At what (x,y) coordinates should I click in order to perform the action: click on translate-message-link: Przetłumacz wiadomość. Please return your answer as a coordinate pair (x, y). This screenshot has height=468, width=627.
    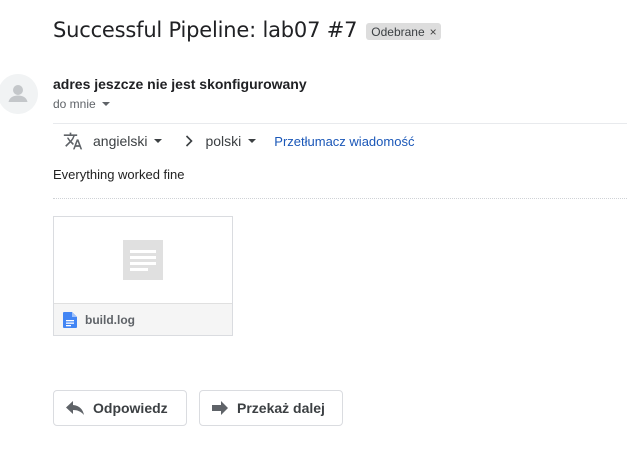
    Looking at the image, I should click on (344, 141).